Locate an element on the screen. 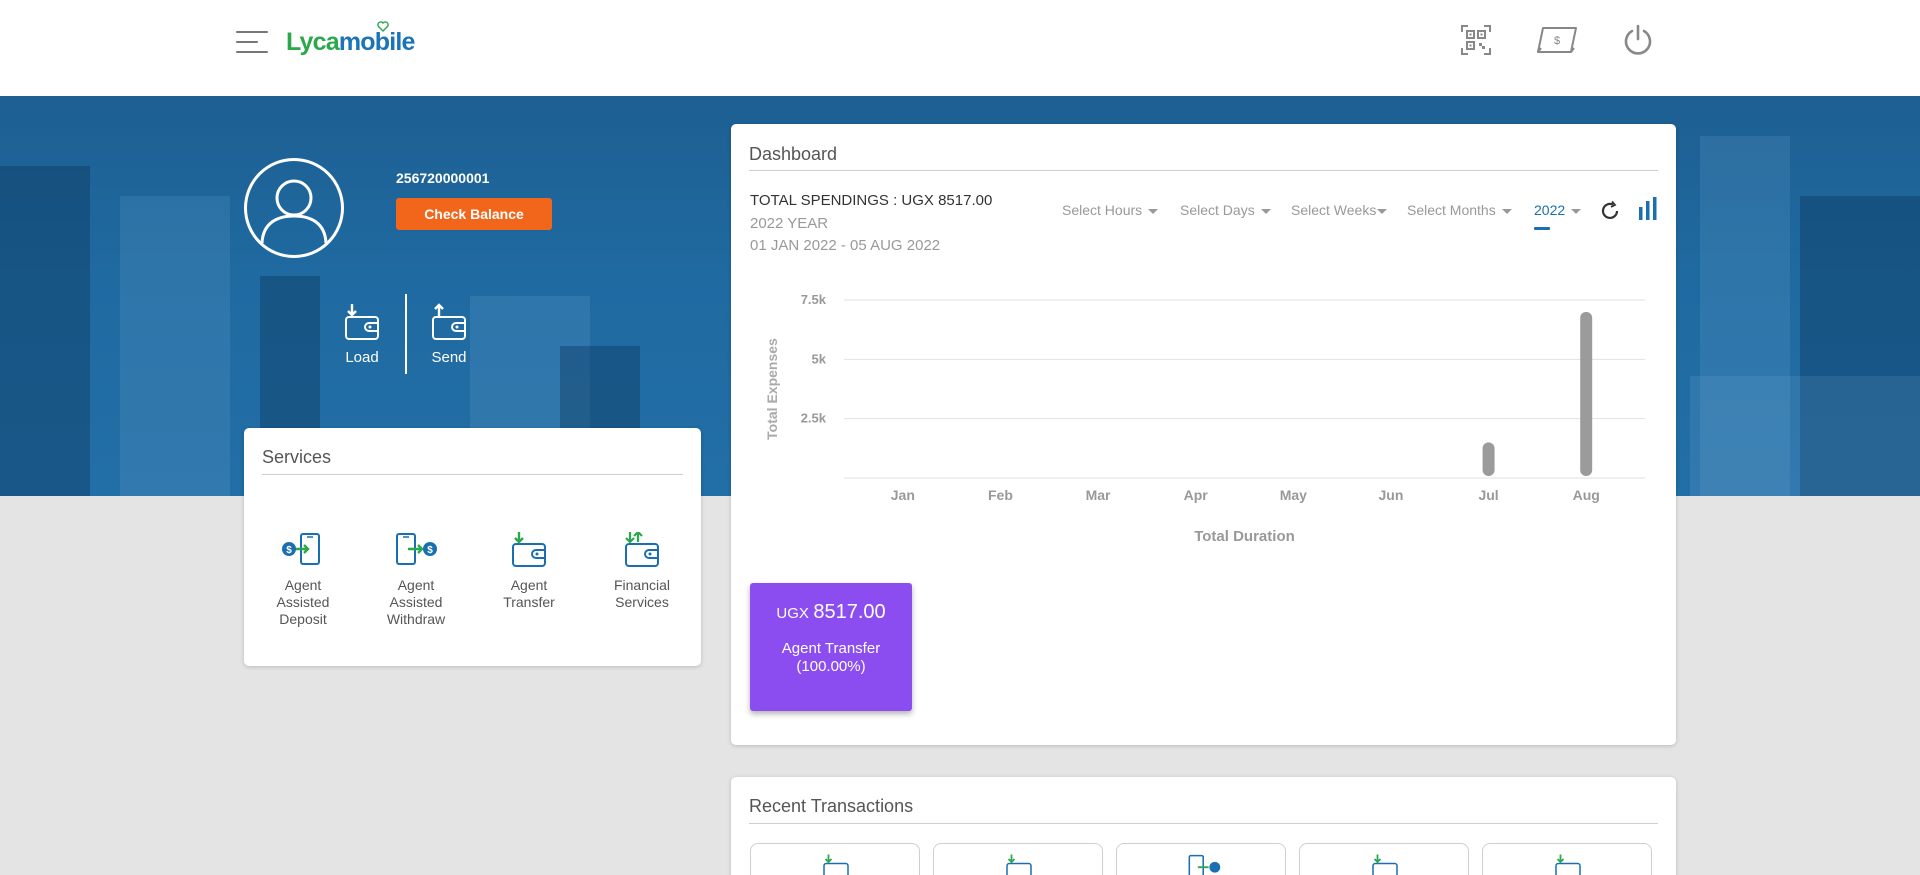 This screenshot has height=875, width=1920. load-label: Load is located at coordinates (362, 357).